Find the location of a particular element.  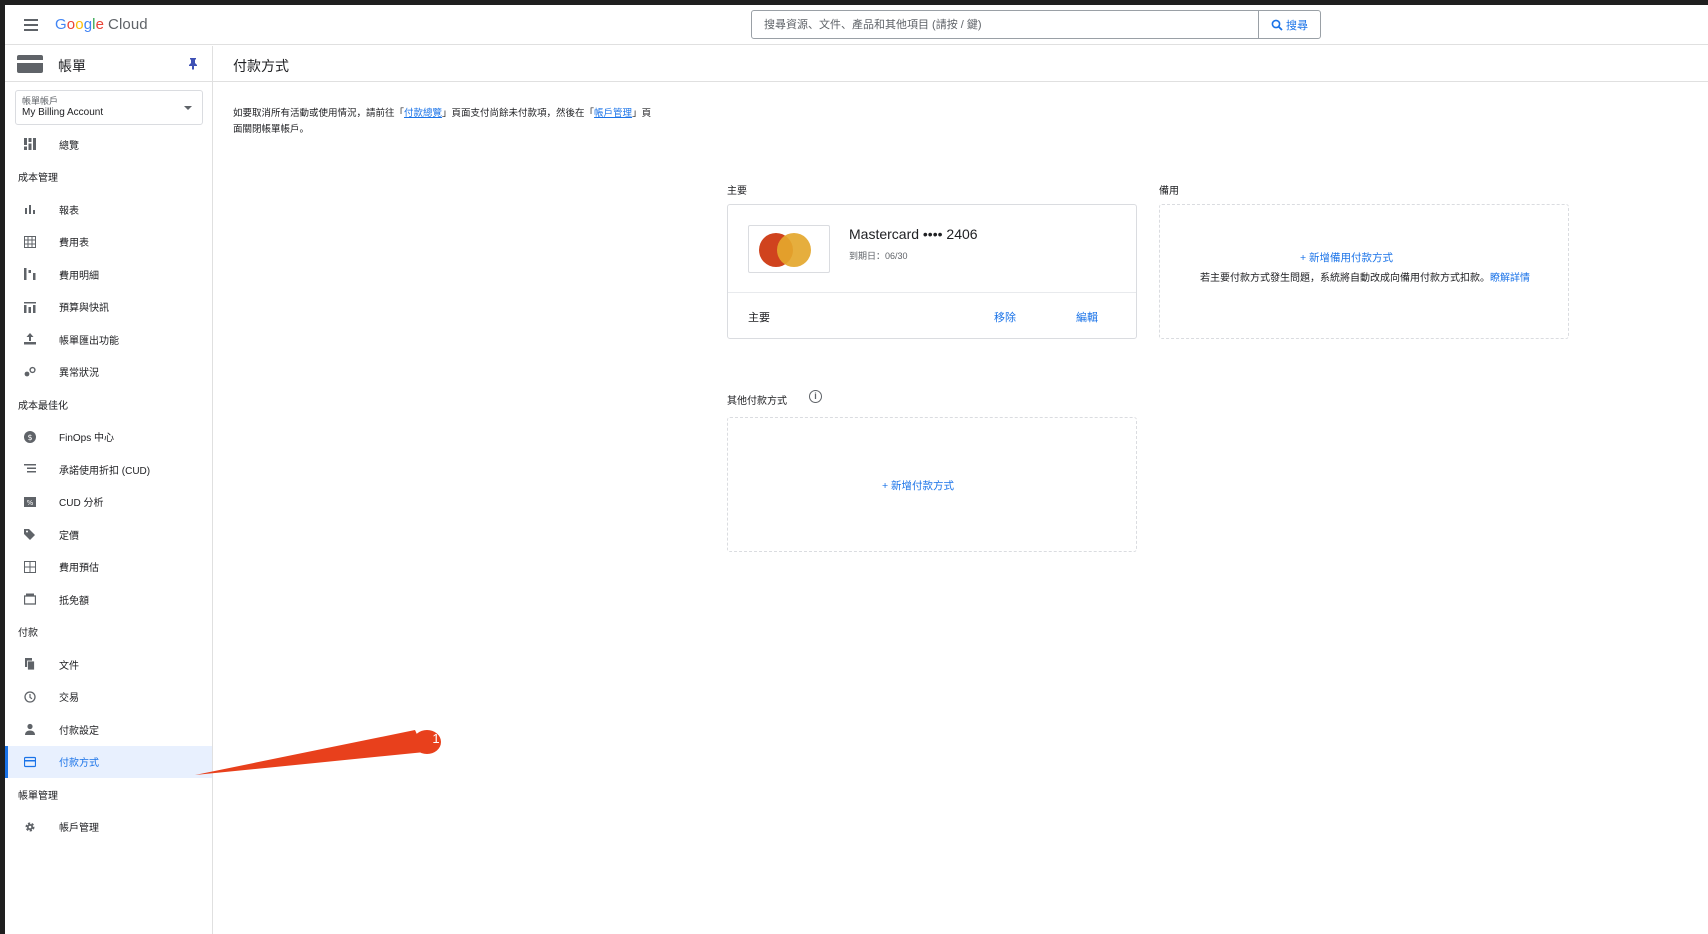

sidebar-item-account-management: 帳戶管理 is located at coordinates (108, 827).